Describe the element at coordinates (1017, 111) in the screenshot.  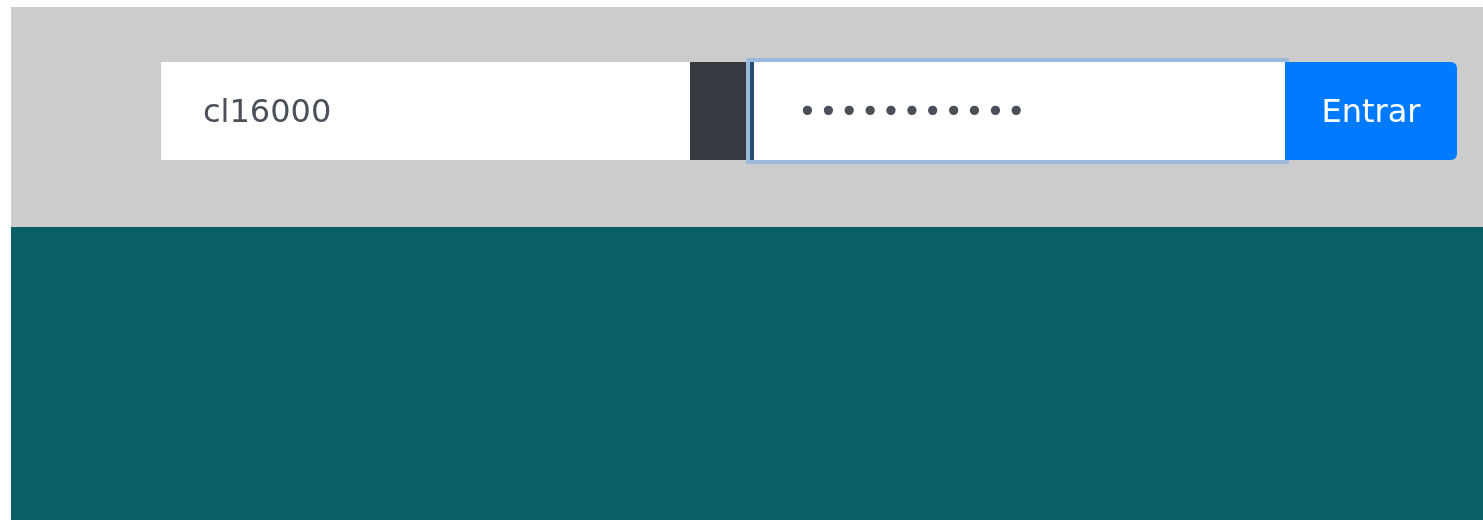
I see `password-field: •••••••••••` at that location.